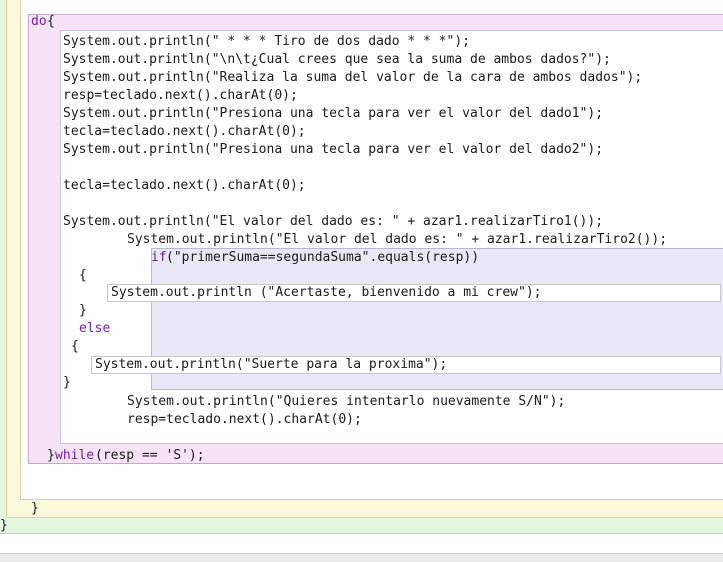  Describe the element at coordinates (184, 186) in the screenshot. I see `code-line-8: tecla=teclado.next().charAt(0);` at that location.